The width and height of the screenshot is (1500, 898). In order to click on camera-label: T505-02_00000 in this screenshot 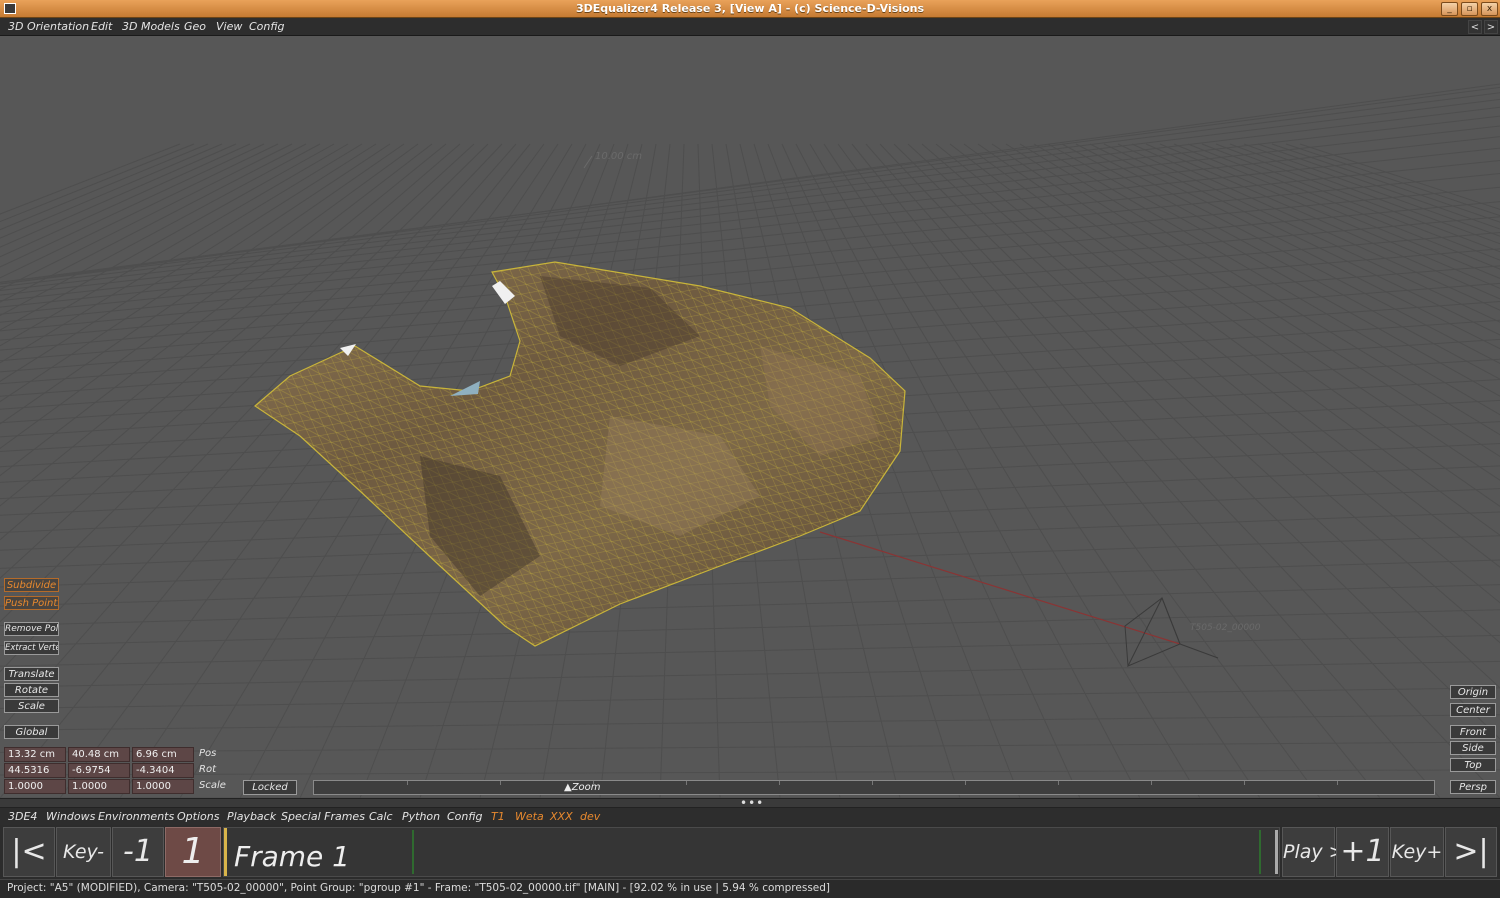, I will do `click(1225, 628)`.